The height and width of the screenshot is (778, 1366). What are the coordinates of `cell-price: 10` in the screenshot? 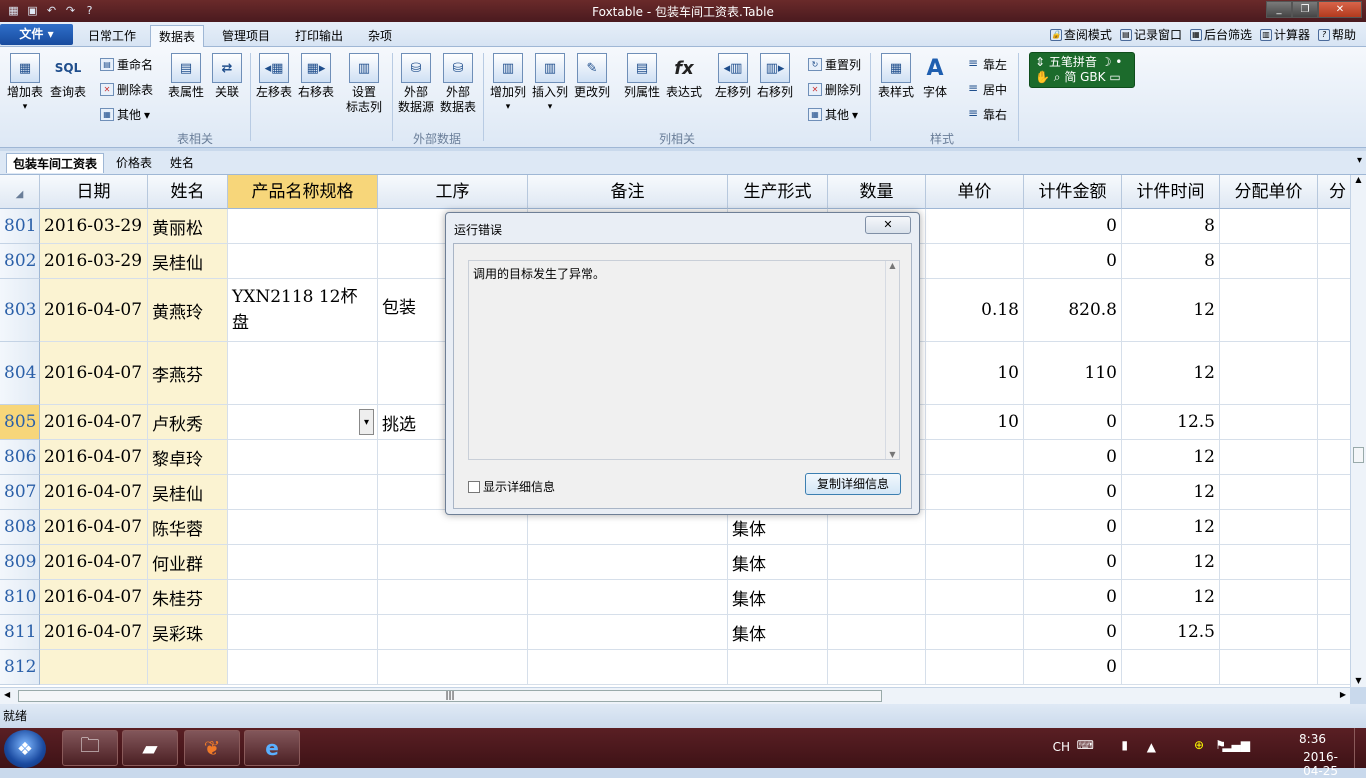 It's located at (975, 422).